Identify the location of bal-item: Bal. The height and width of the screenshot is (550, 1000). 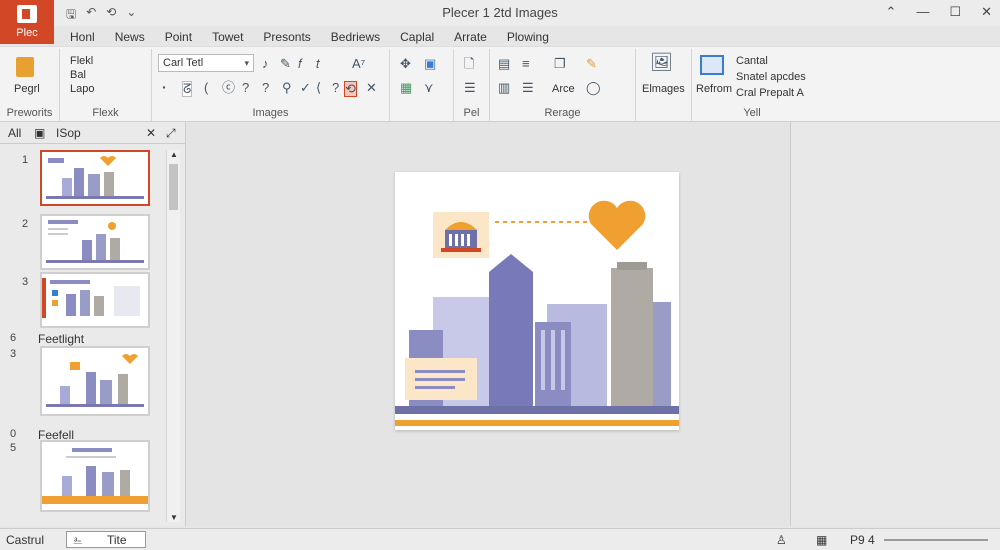
(78, 75).